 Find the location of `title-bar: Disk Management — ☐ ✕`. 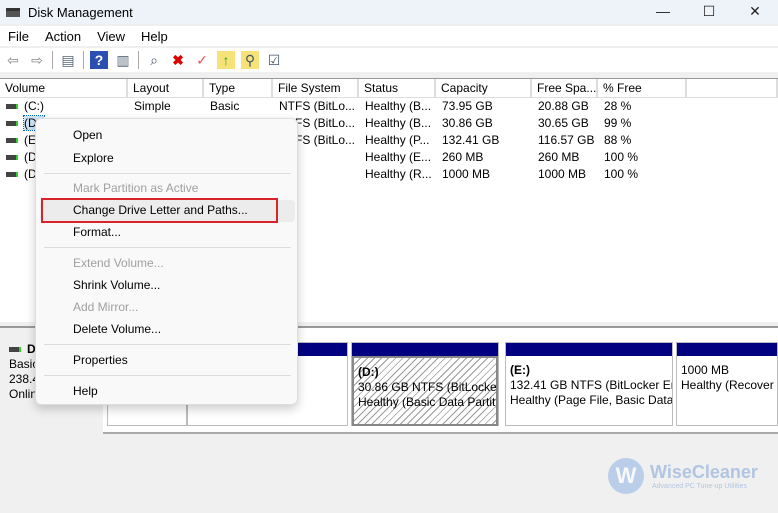

title-bar: Disk Management — ☐ ✕ is located at coordinates (389, 12).